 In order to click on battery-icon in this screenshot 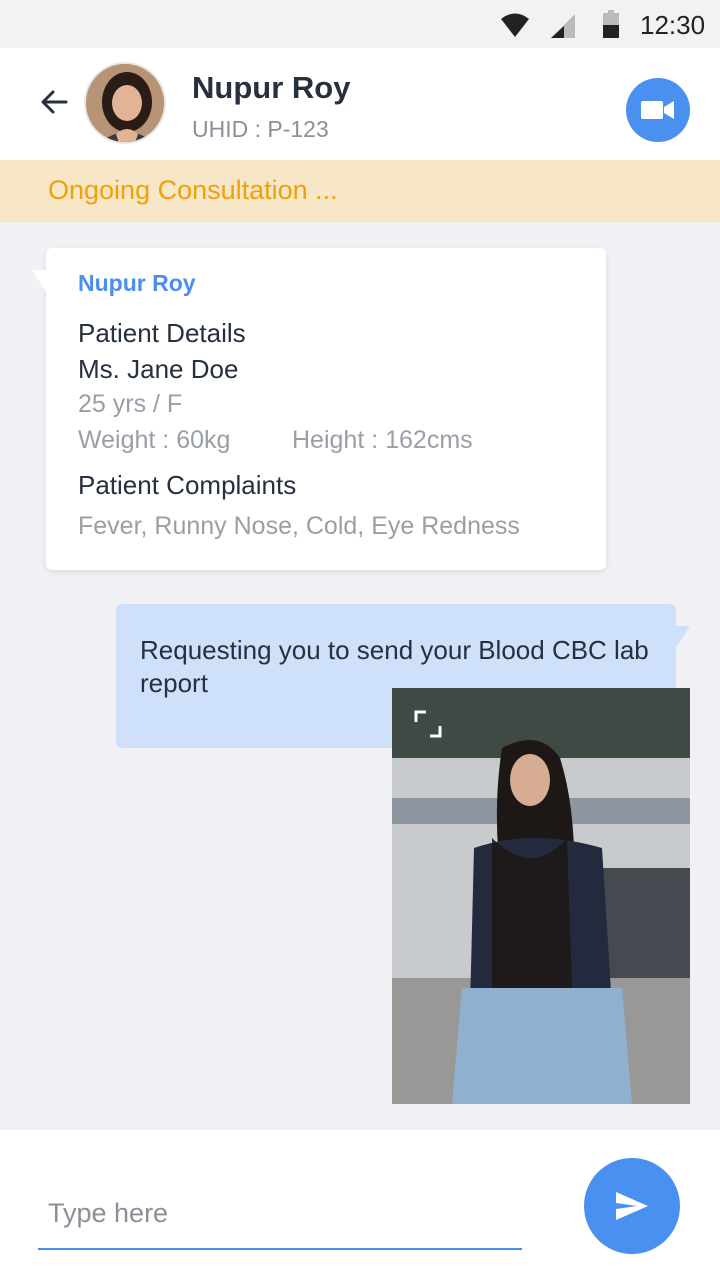, I will do `click(611, 24)`.